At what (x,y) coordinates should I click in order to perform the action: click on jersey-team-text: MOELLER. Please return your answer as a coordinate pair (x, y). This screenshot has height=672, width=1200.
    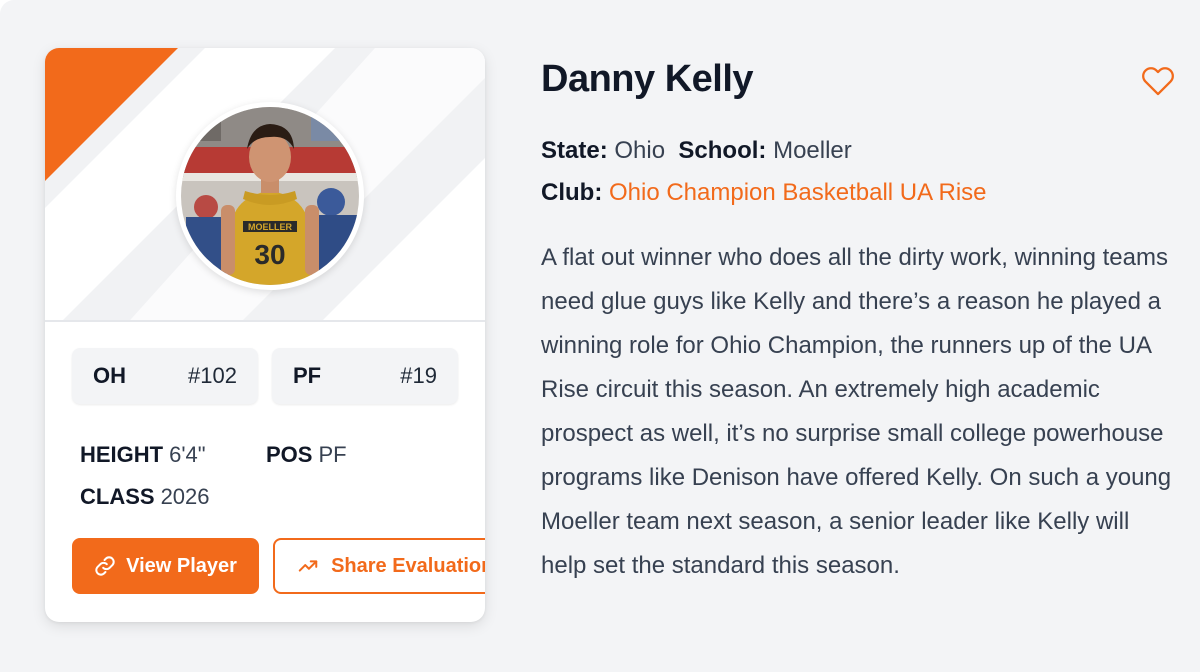
    Looking at the image, I should click on (270, 227).